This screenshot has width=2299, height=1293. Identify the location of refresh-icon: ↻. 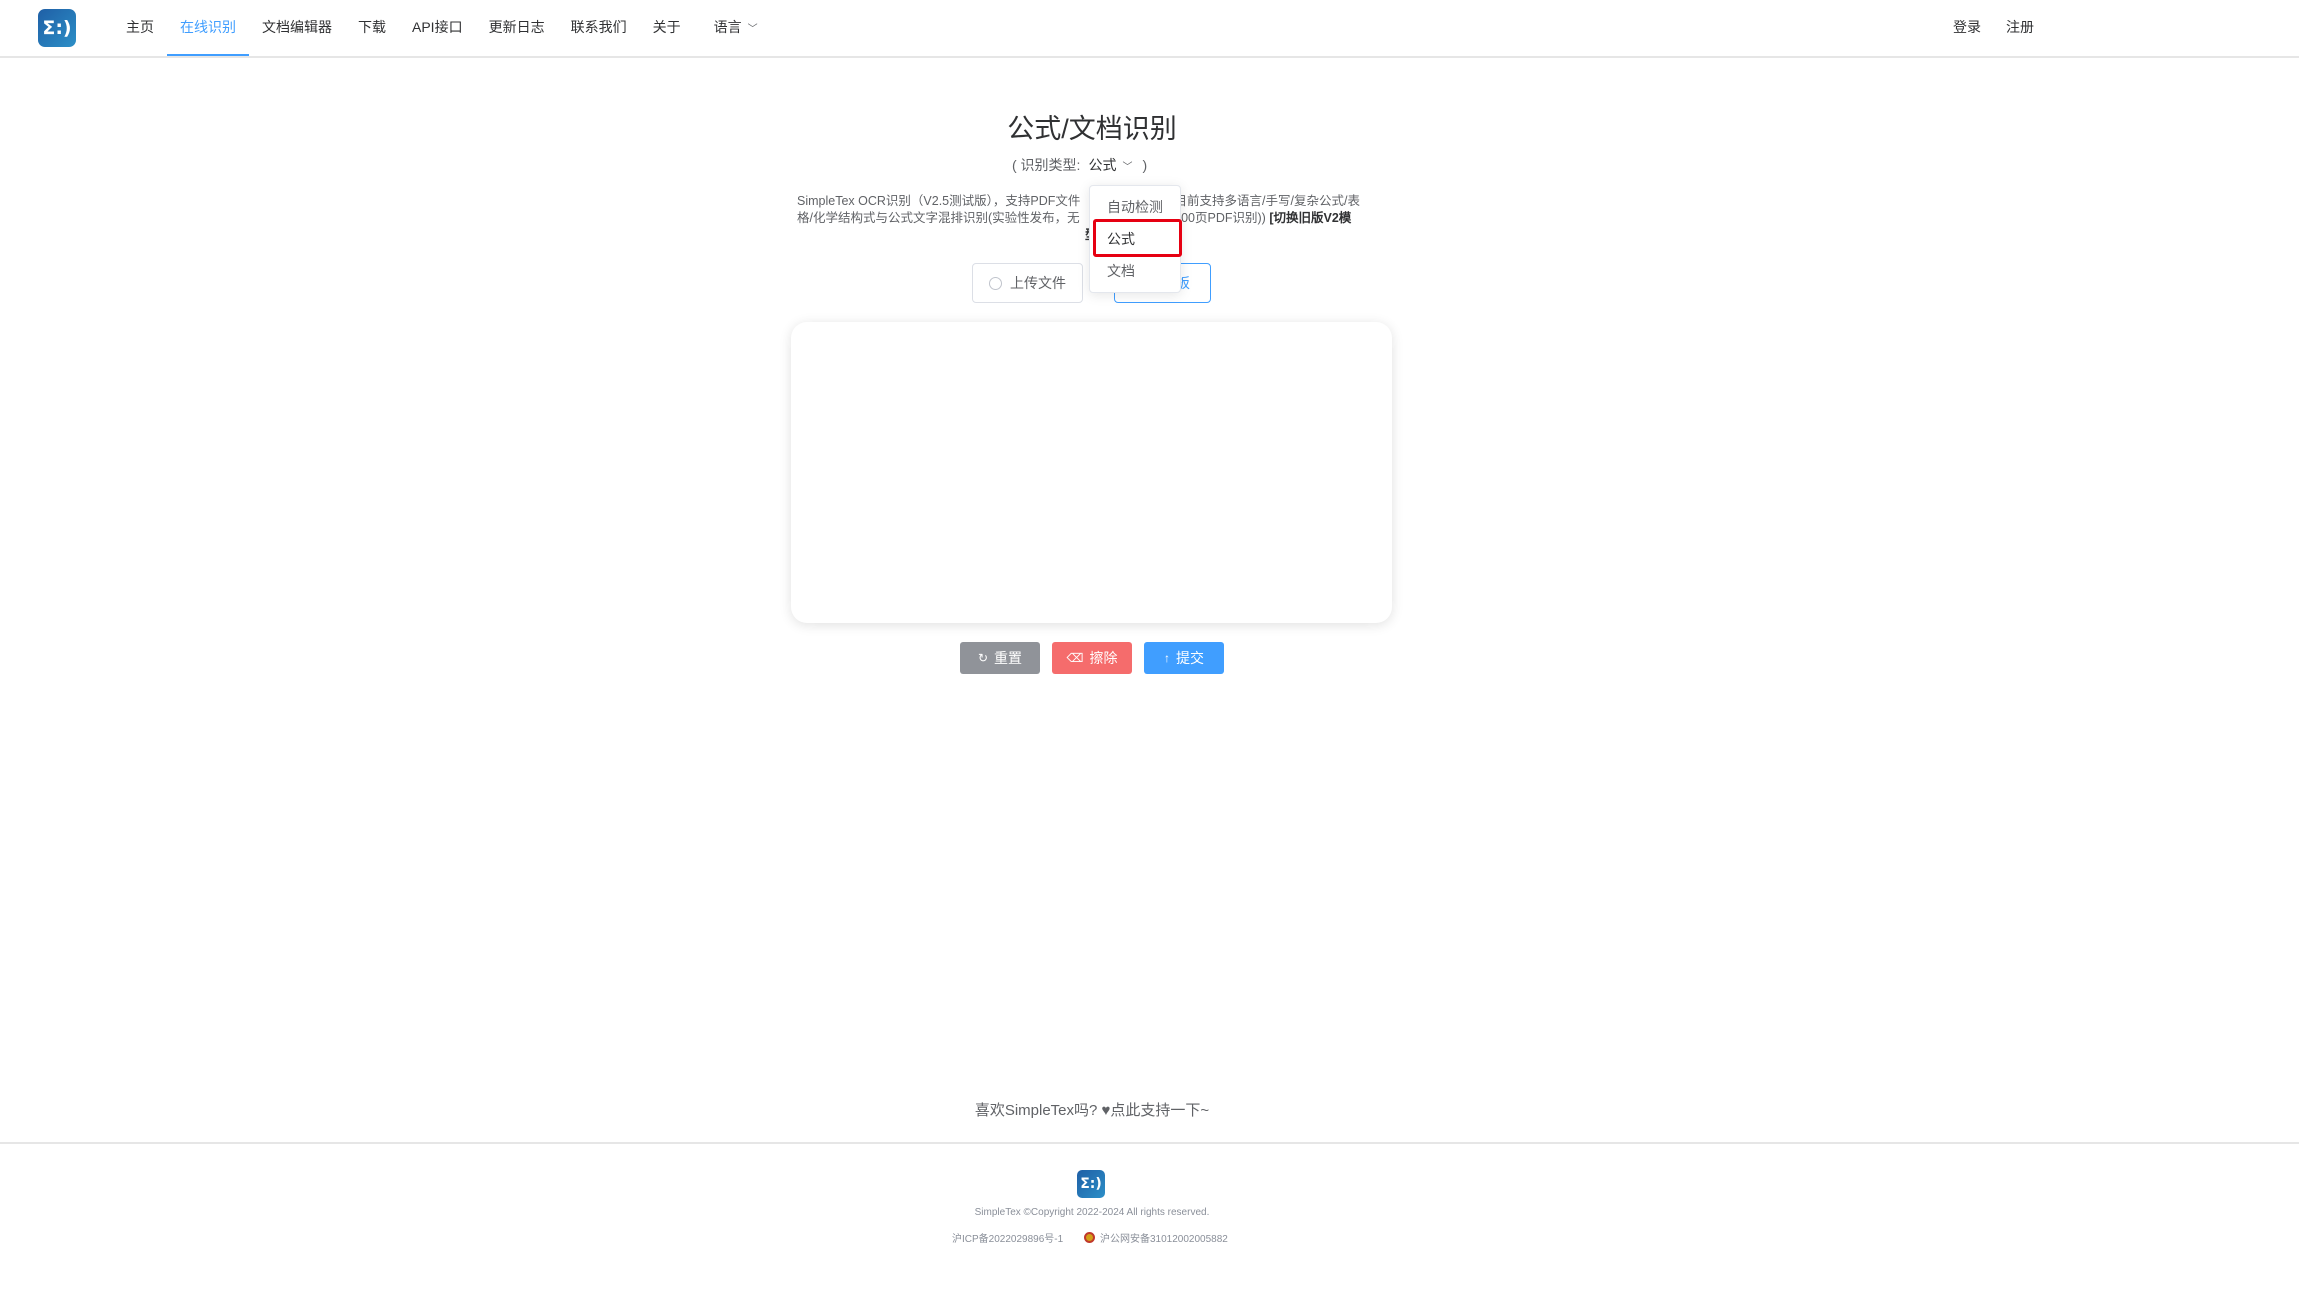
(983, 658).